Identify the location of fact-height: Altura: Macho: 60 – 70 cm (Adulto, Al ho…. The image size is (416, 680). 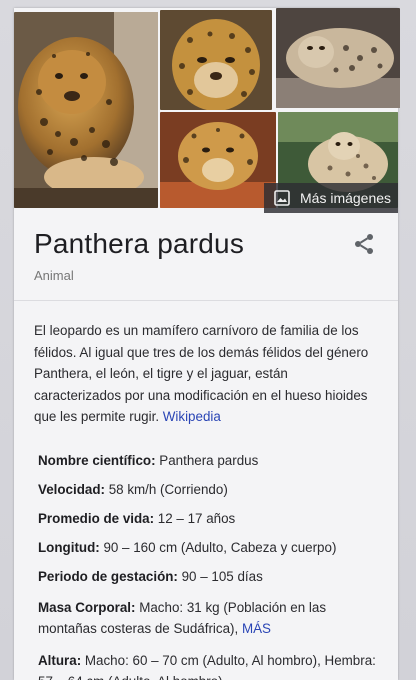
(210, 665).